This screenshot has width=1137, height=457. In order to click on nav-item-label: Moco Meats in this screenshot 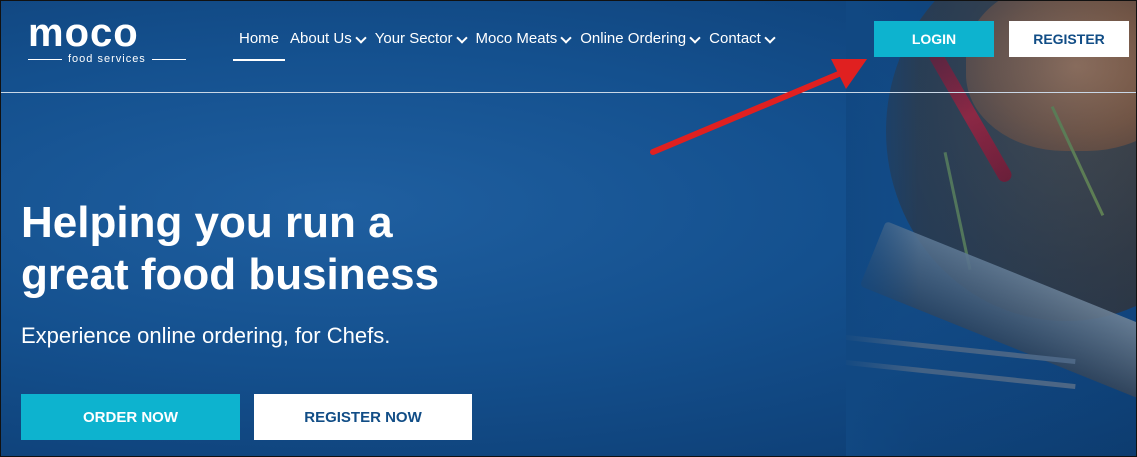, I will do `click(516, 38)`.